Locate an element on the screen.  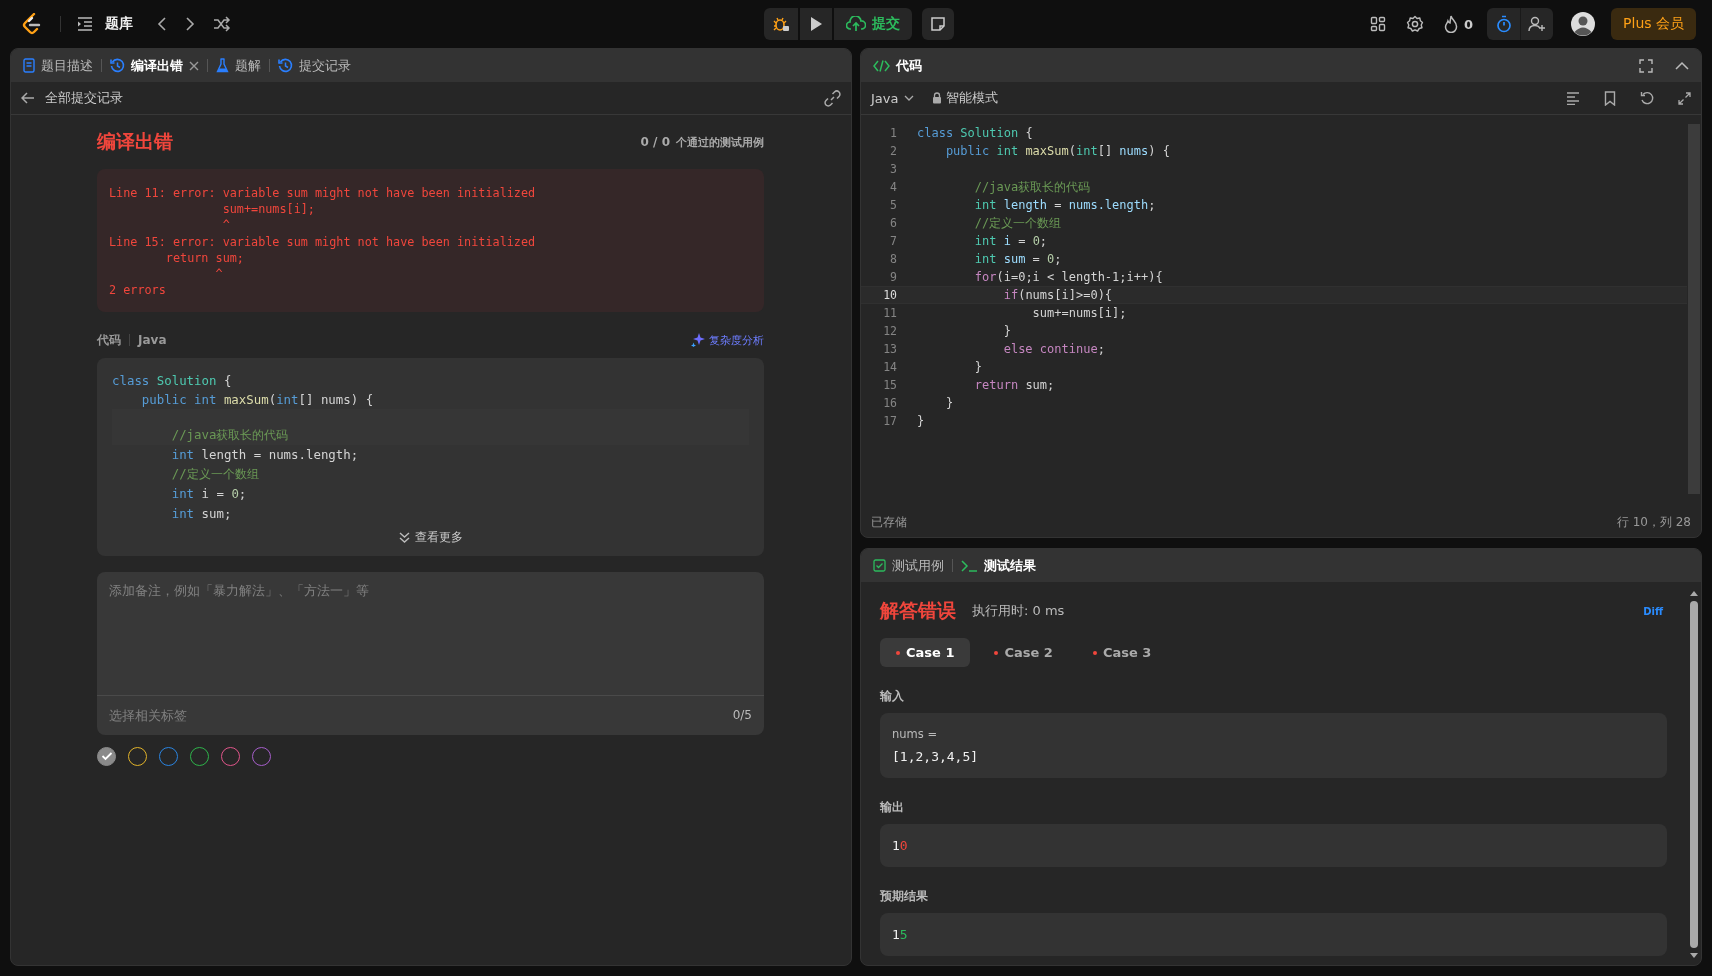
result-title: 编译出错 is located at coordinates (135, 141).